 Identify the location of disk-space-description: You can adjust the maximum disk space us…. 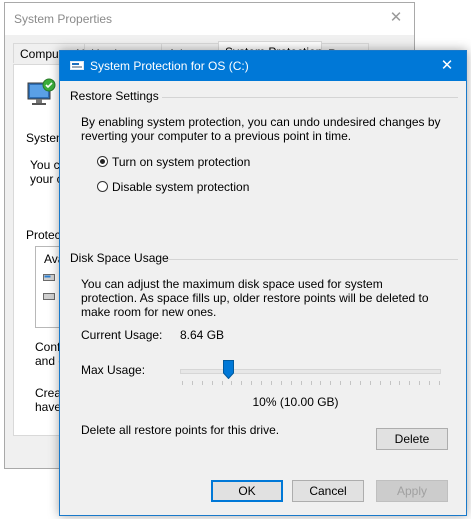
(255, 298).